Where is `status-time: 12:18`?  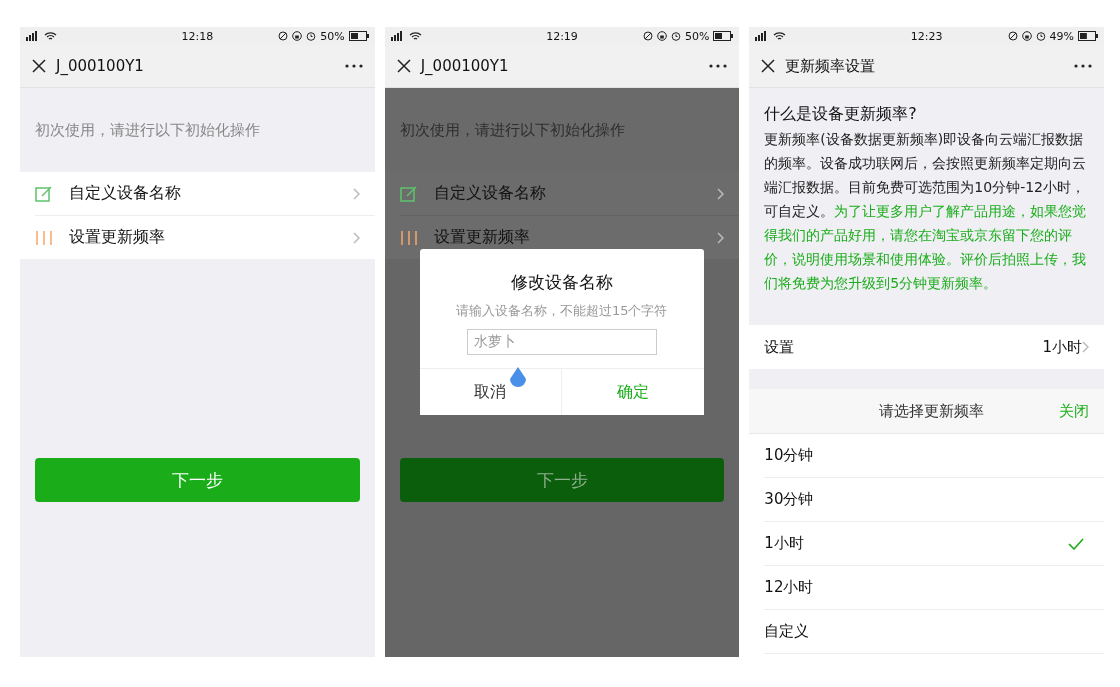
status-time: 12:18 is located at coordinates (197, 36).